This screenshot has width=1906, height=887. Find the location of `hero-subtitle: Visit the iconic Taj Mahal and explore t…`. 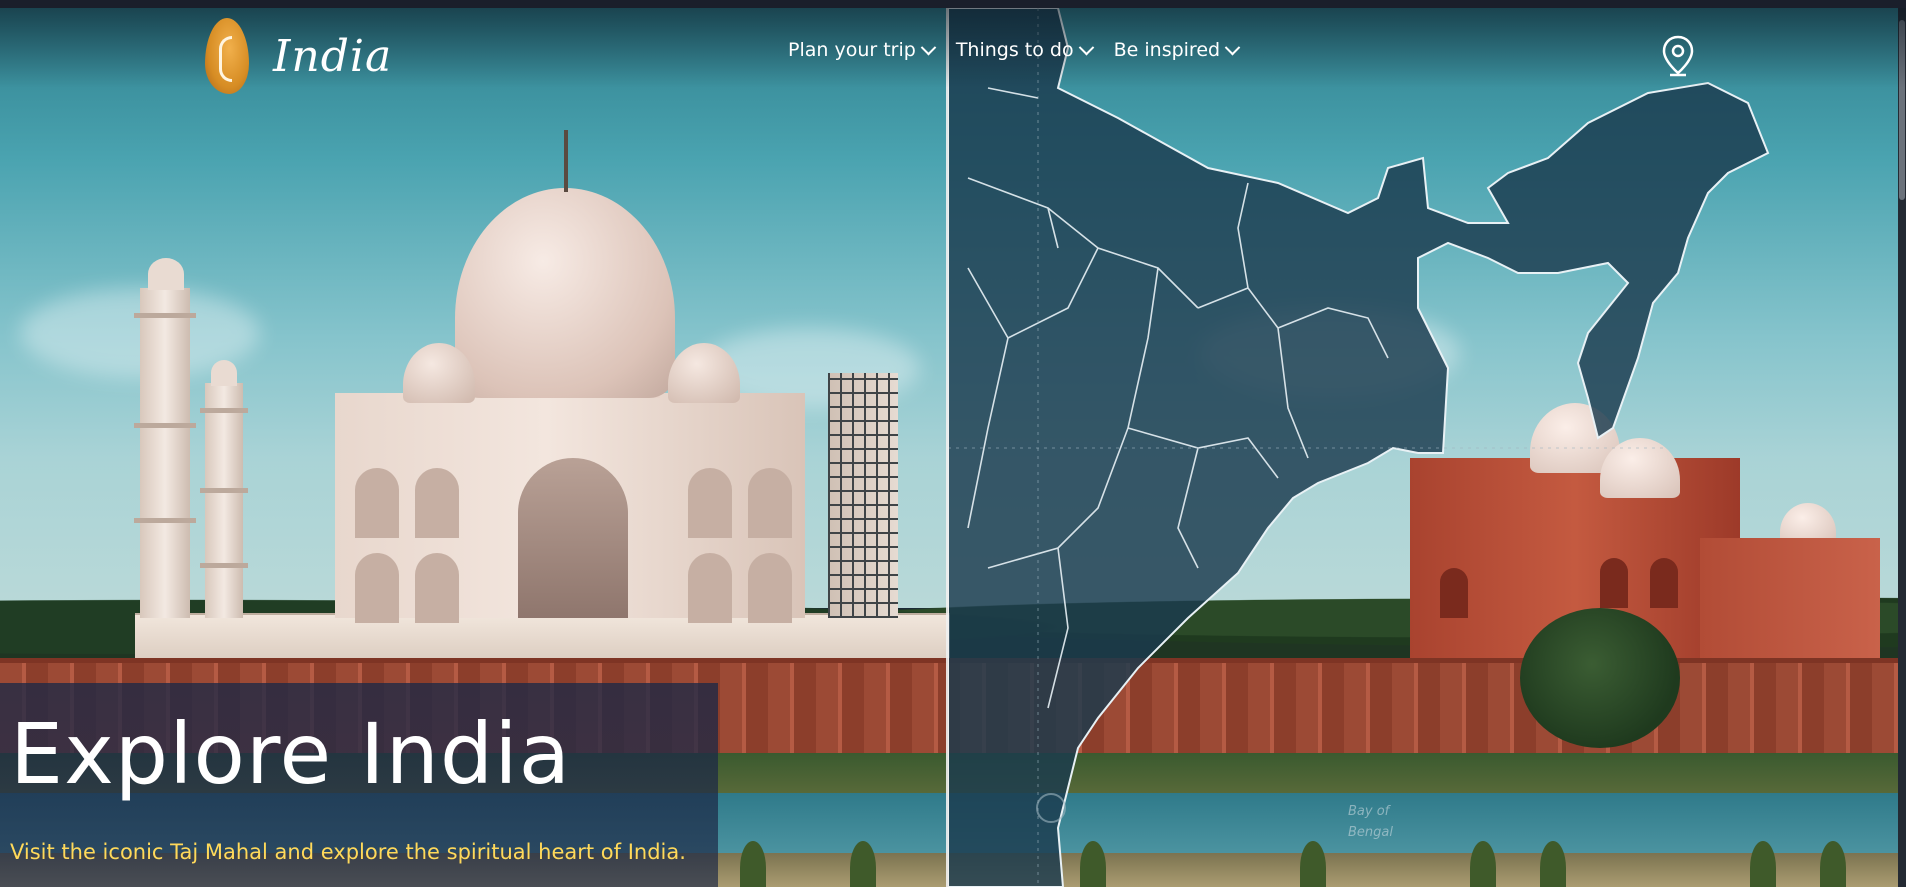

hero-subtitle: Visit the iconic Taj Mahal and explore t… is located at coordinates (348, 852).